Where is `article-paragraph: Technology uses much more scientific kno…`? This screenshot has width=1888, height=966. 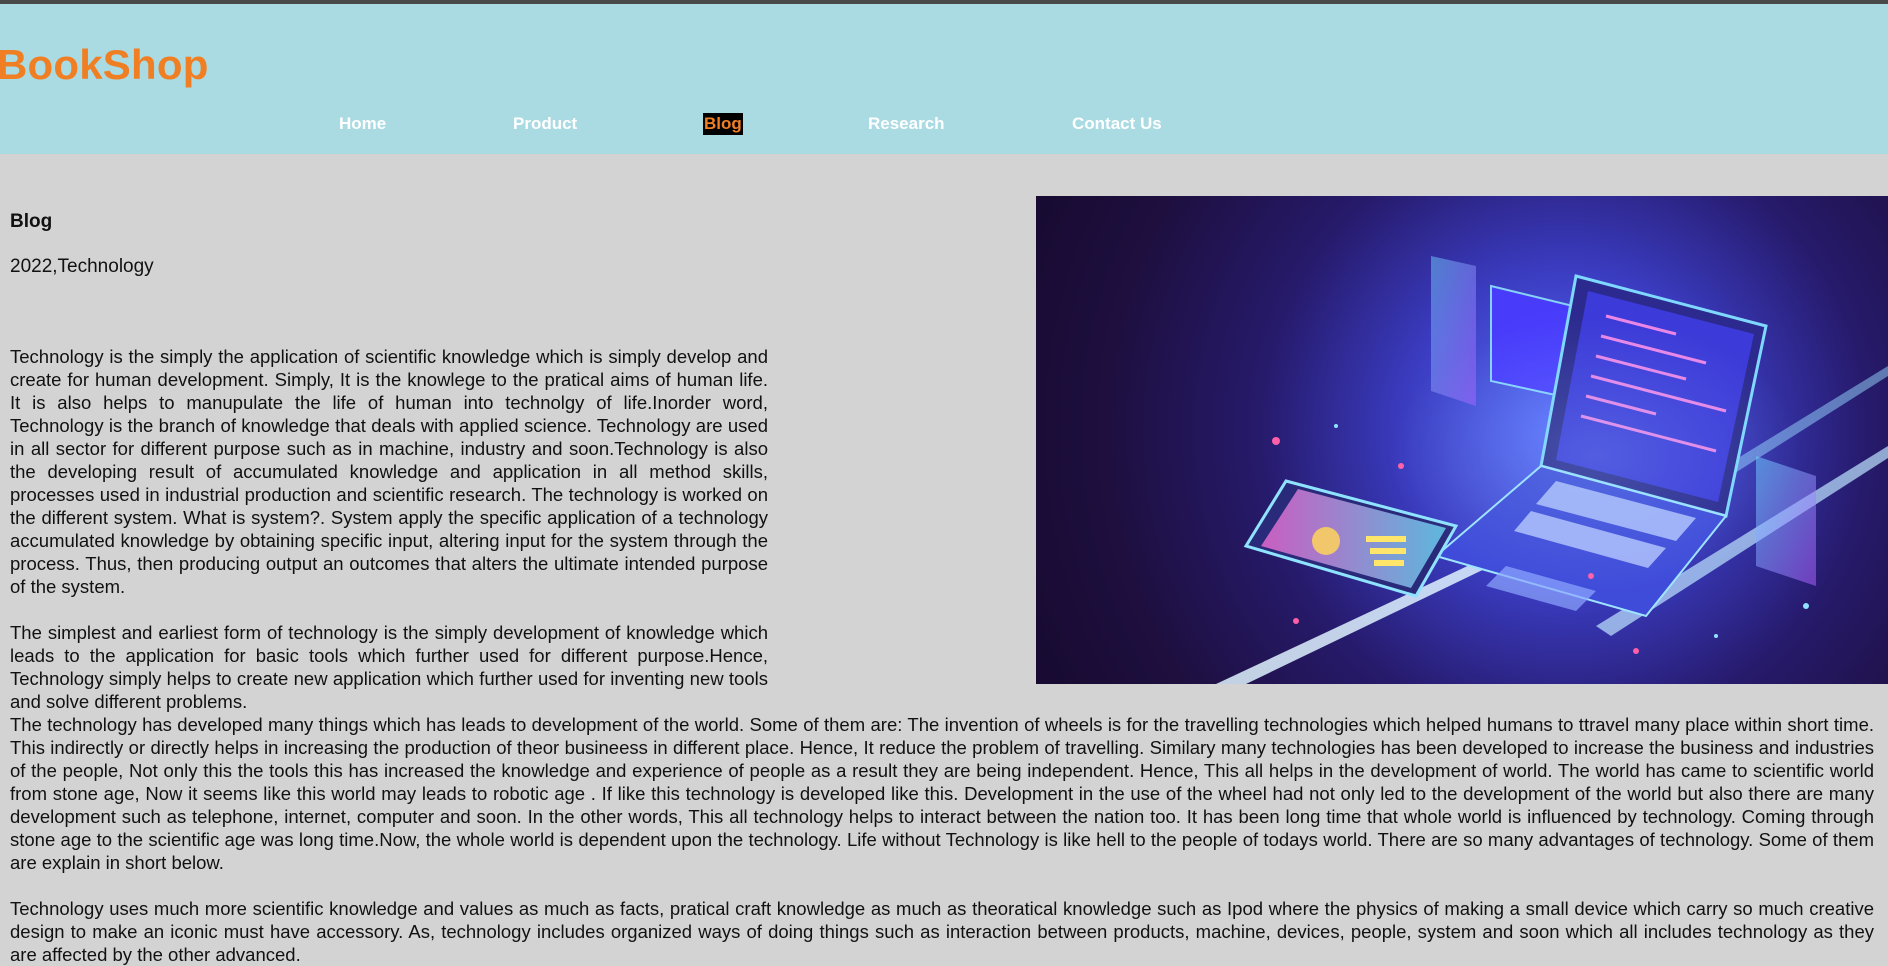 article-paragraph: Technology uses much more scientific kno… is located at coordinates (942, 931).